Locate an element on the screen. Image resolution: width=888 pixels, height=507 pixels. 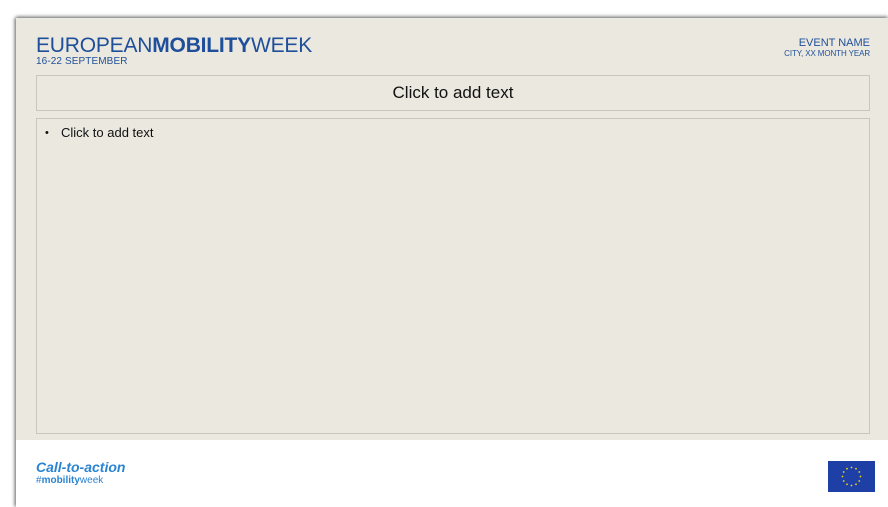
eu-flag-icon is located at coordinates (851, 476).